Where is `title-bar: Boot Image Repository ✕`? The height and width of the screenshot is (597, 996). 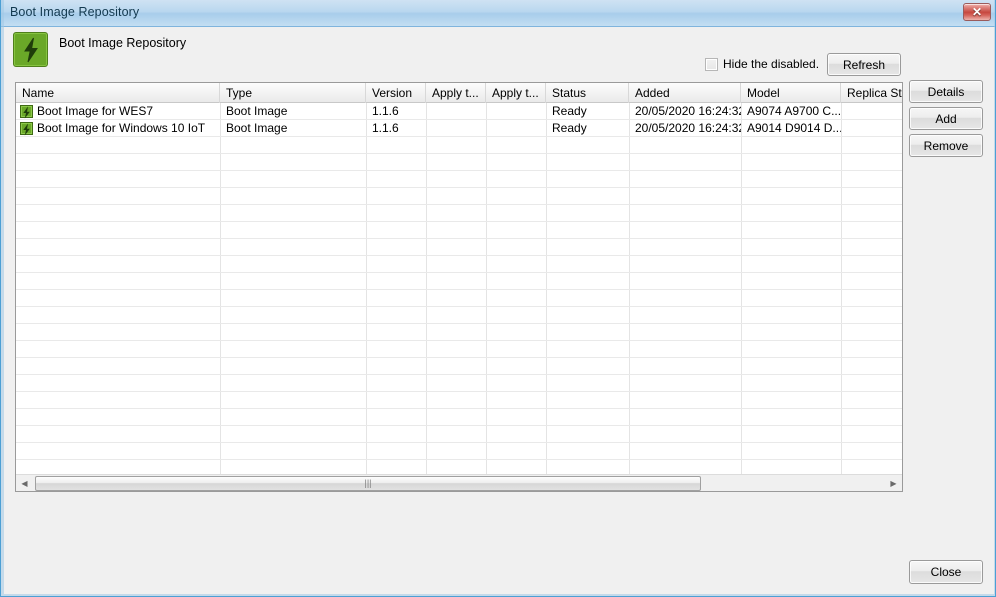
title-bar: Boot Image Repository ✕ is located at coordinates (498, 13).